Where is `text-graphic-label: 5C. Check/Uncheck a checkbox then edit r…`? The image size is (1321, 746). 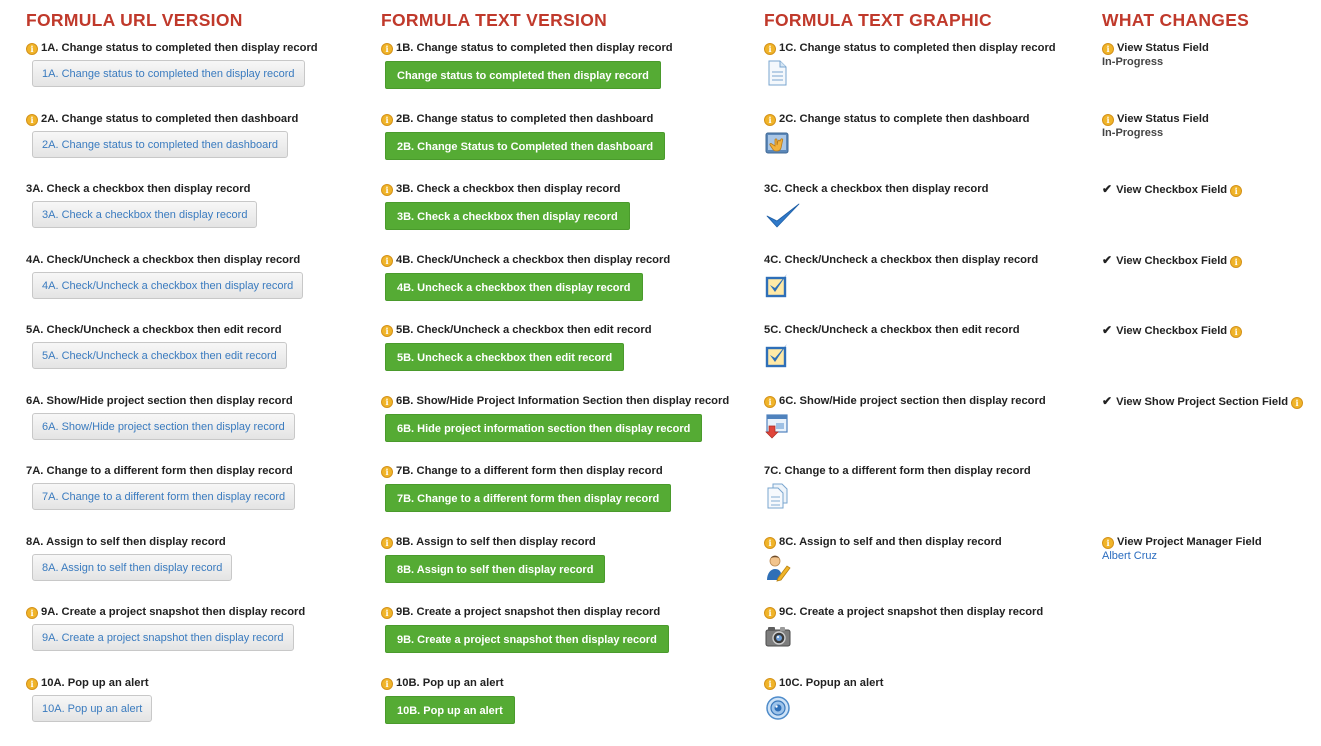 text-graphic-label: 5C. Check/Uncheck a checkbox then edit r… is located at coordinates (892, 330).